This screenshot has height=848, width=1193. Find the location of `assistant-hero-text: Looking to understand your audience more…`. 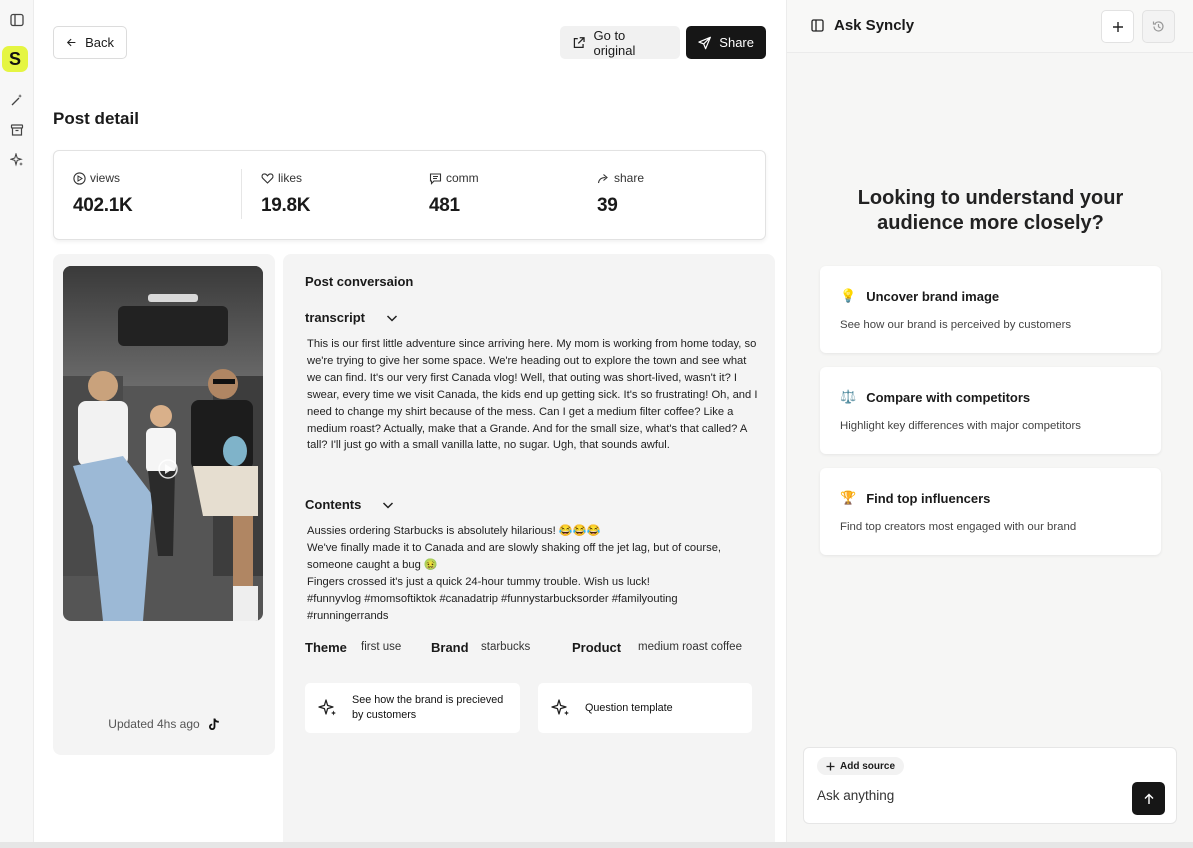

assistant-hero-text: Looking to understand your audience more… is located at coordinates (990, 210).